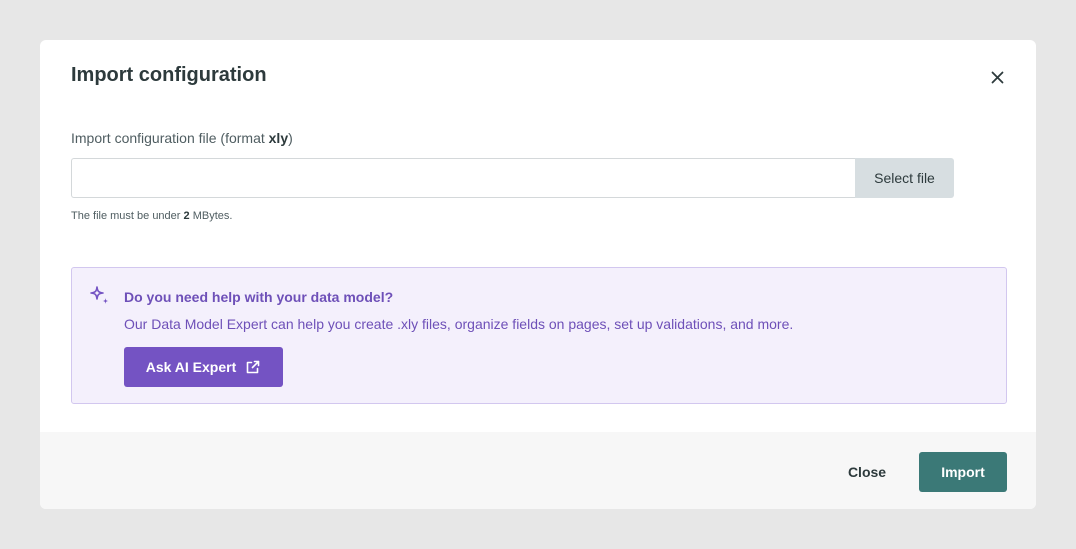  I want to click on file-picker: Select file, so click(512, 178).